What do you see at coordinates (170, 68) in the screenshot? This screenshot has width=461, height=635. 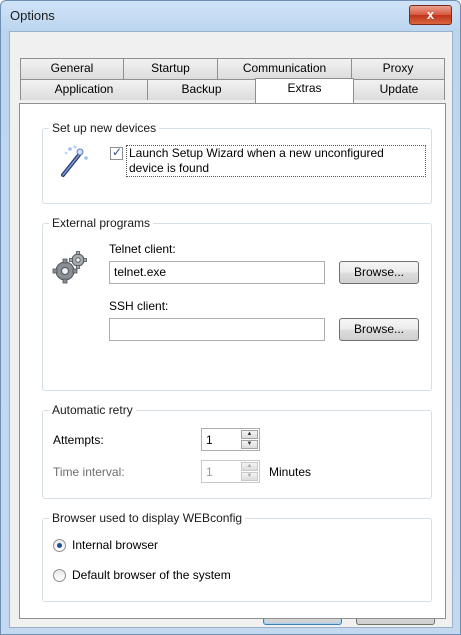 I see `tab-startup: Startup` at bounding box center [170, 68].